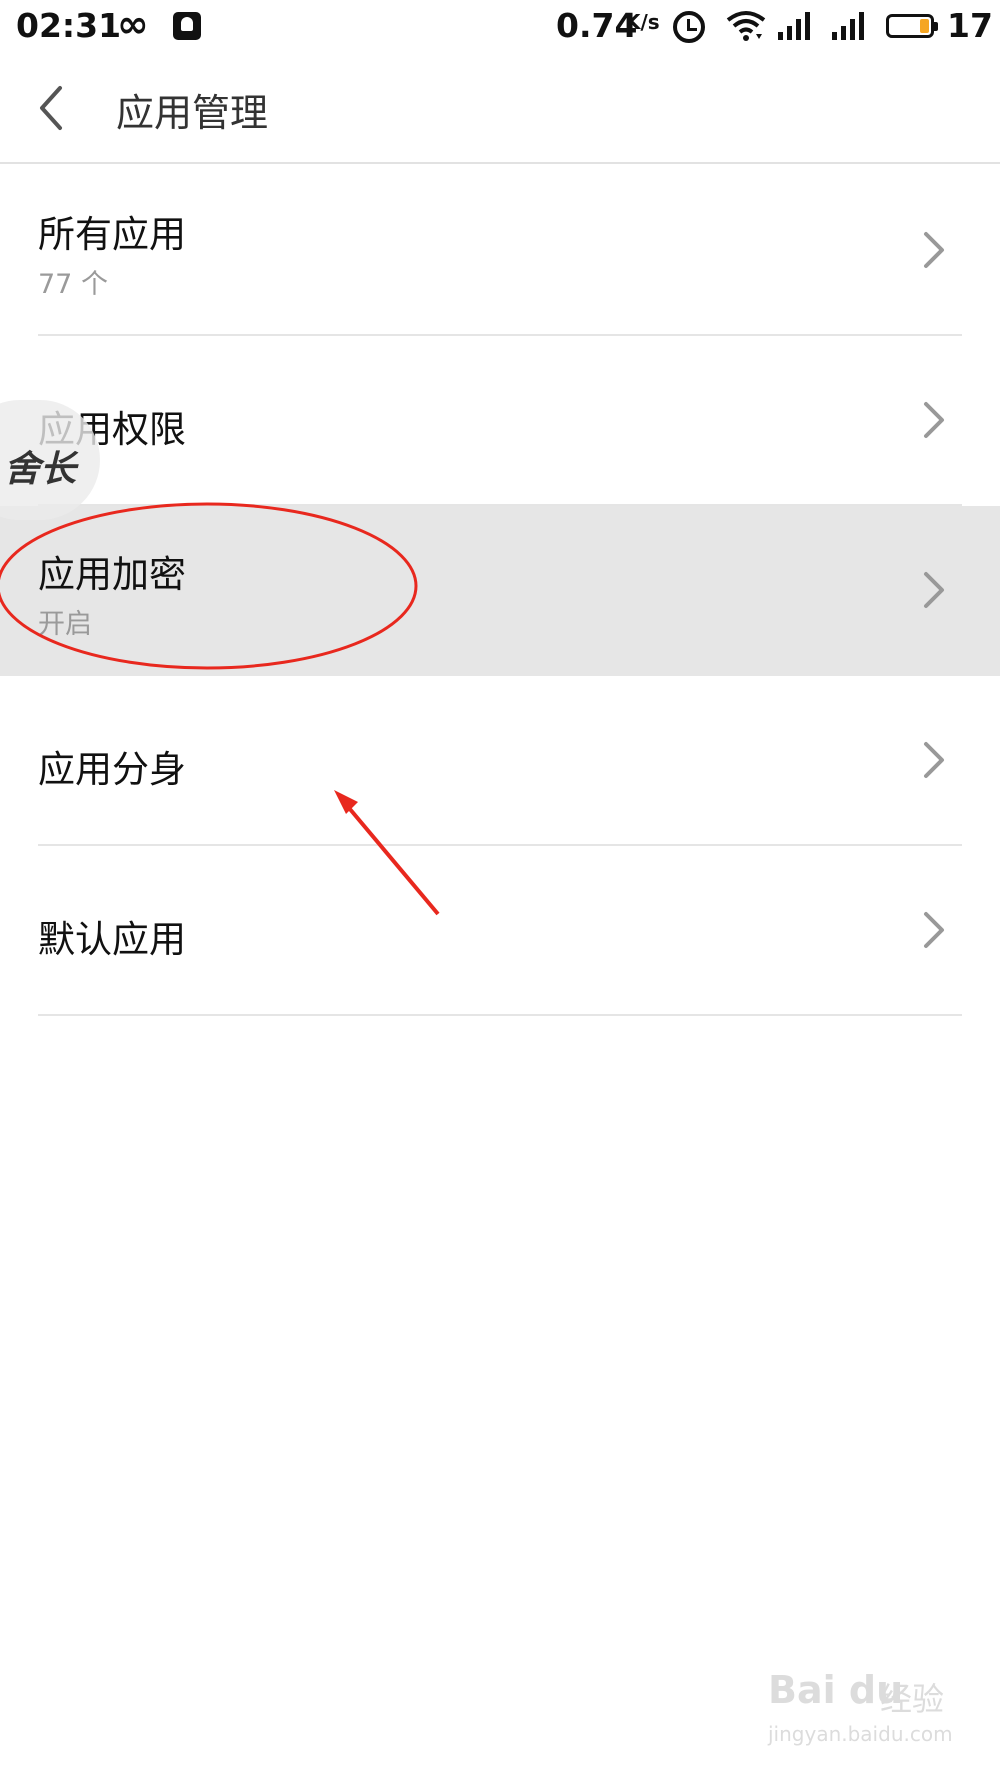 The width and height of the screenshot is (1000, 1778). I want to click on battery-icon, so click(912, 26).